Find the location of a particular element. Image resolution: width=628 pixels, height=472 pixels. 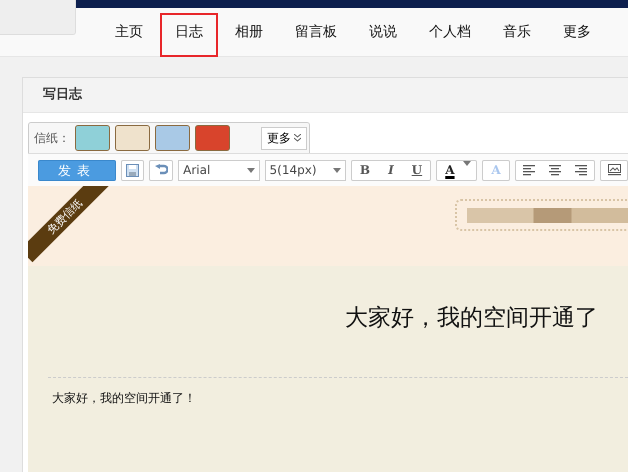

align-right-icon is located at coordinates (581, 170).